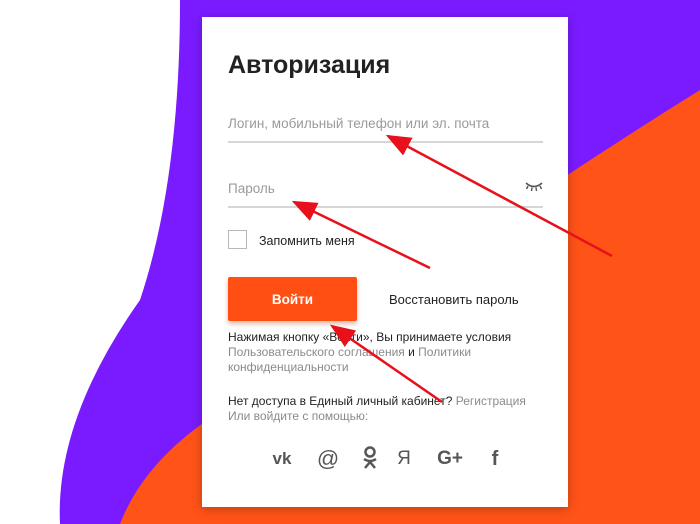 This screenshot has width=700, height=524. What do you see at coordinates (328, 459) in the screenshot?
I see `mail-at-icon: @` at bounding box center [328, 459].